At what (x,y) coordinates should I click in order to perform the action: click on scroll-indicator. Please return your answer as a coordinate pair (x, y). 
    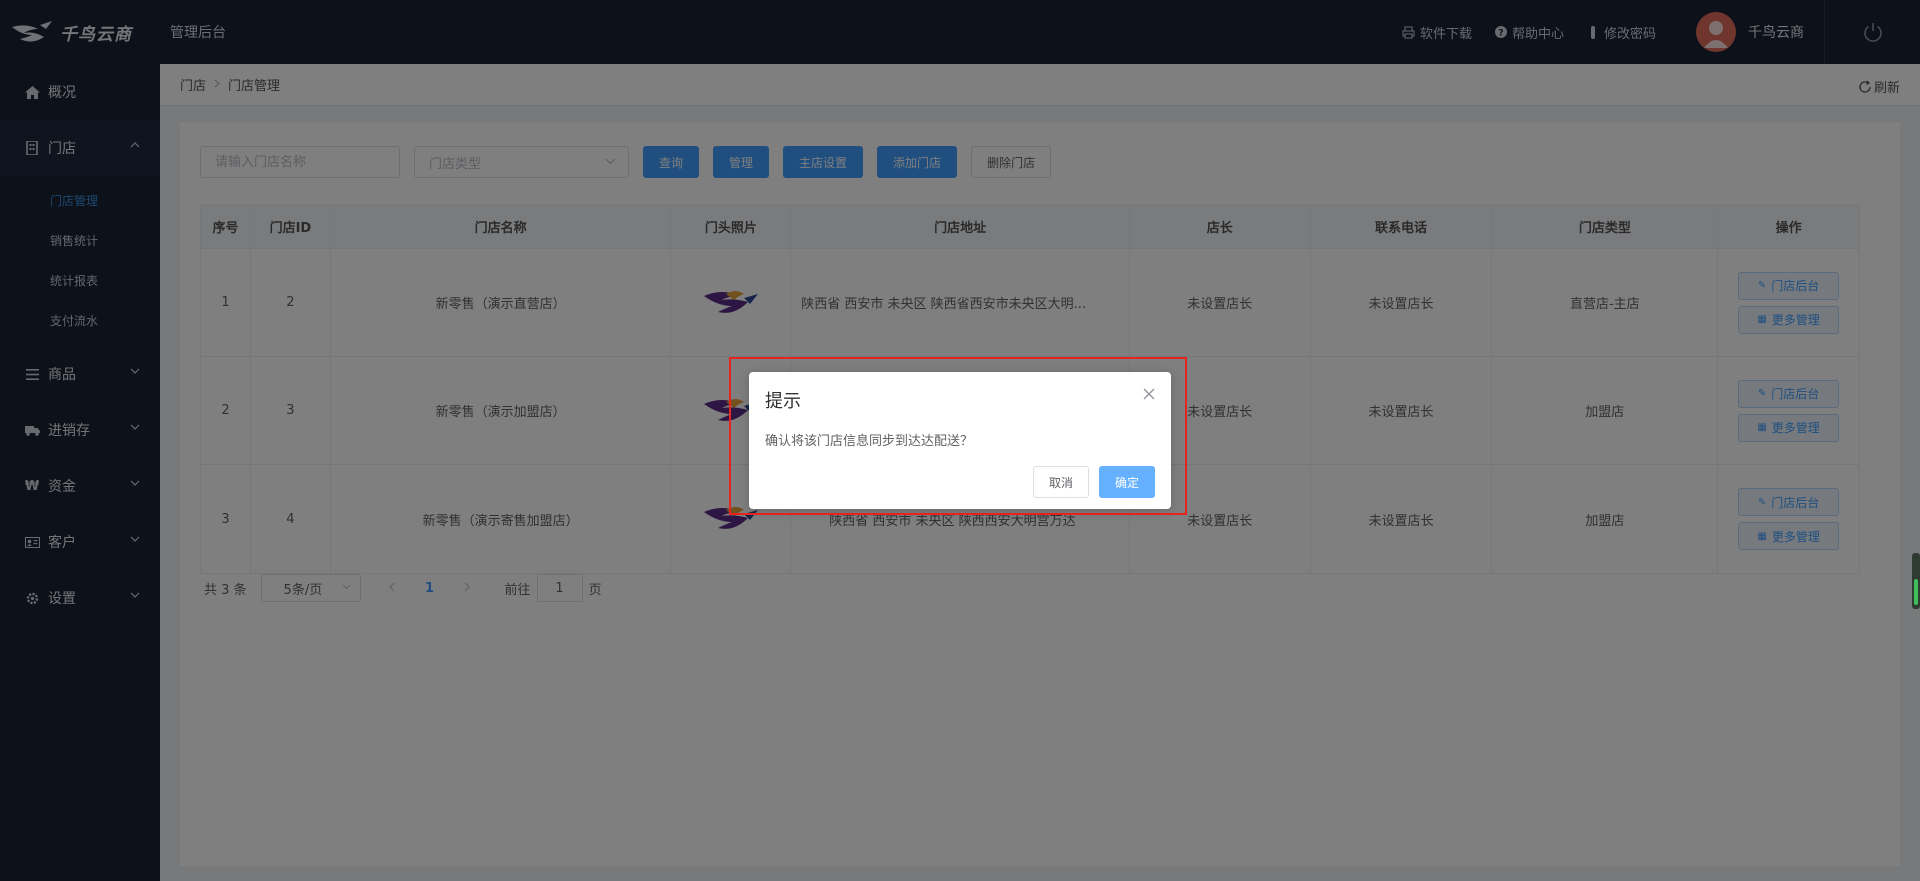
    Looking at the image, I should click on (1916, 592).